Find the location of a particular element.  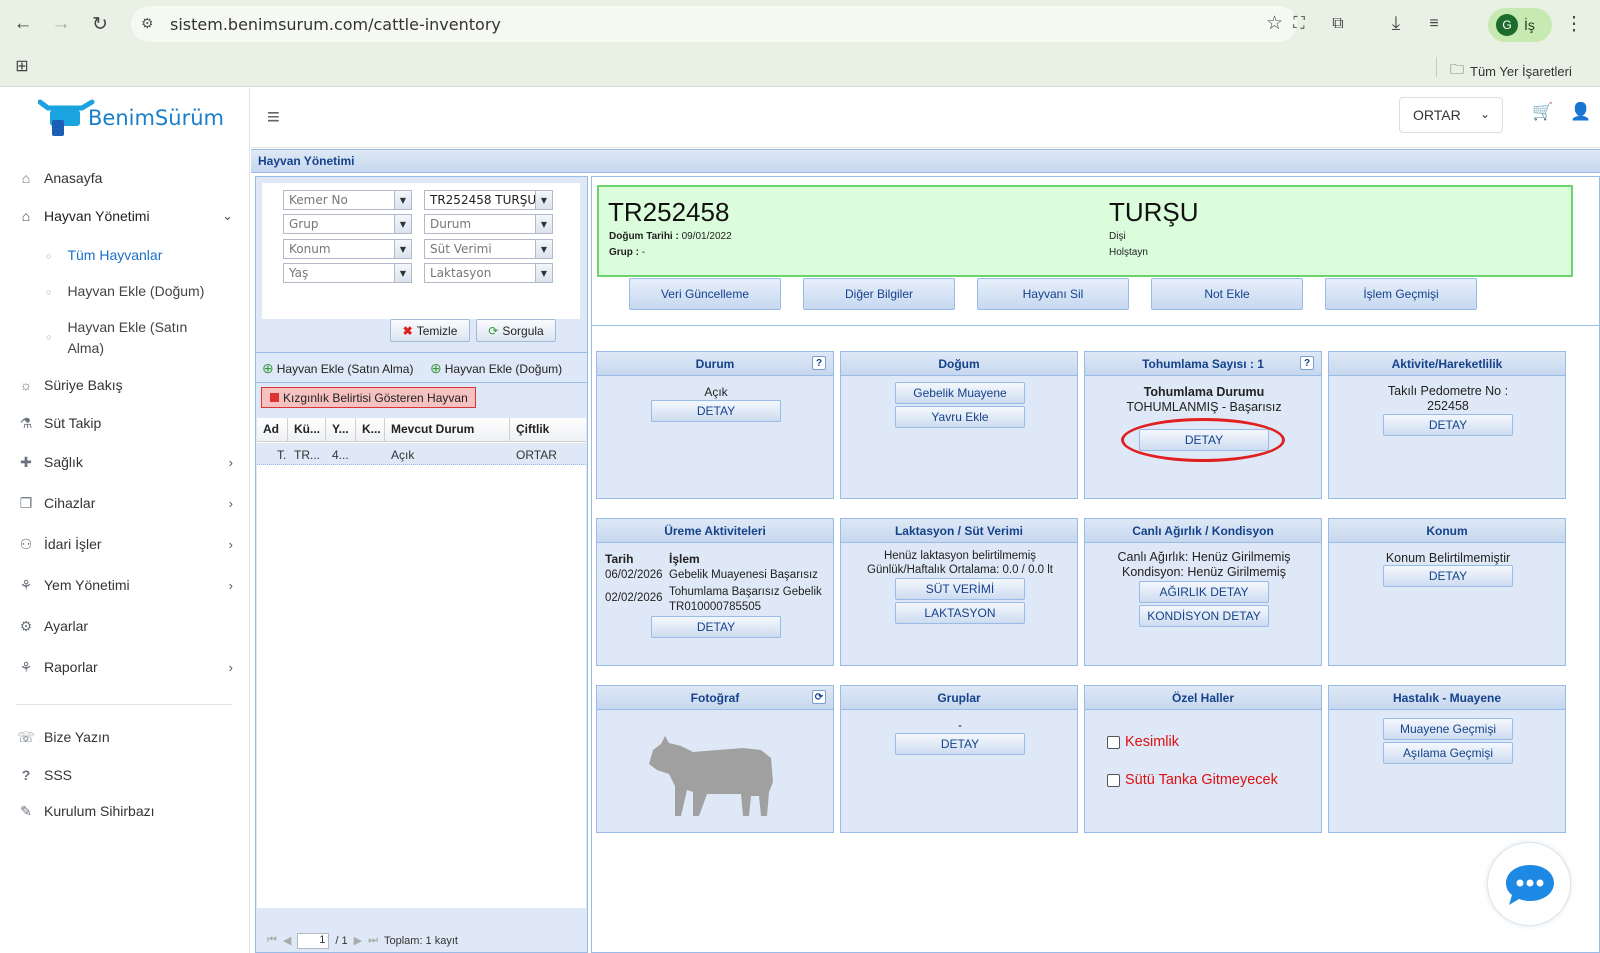

first-page-icon: ⏮ is located at coordinates (272, 940).